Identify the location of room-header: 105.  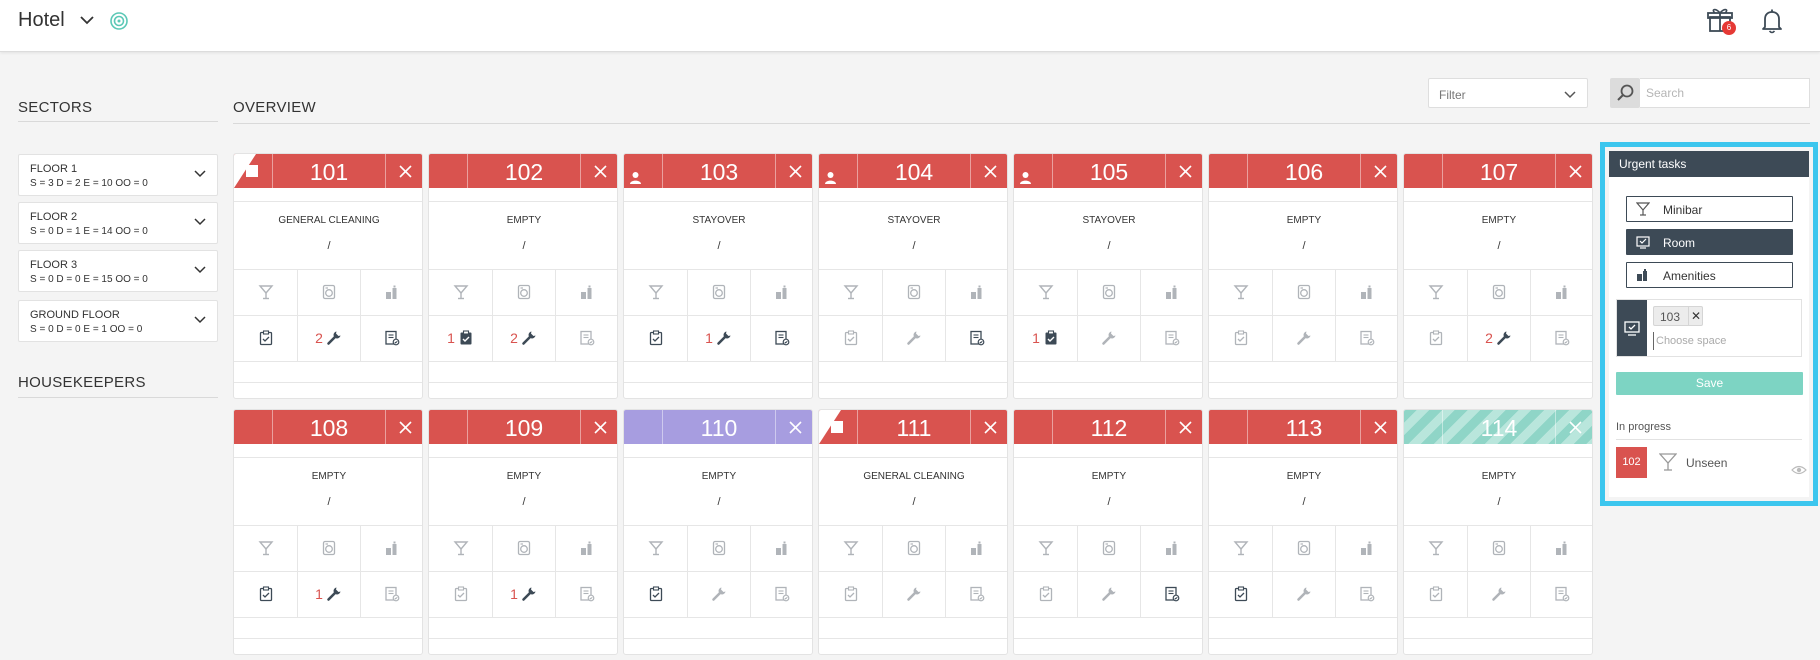
(1108, 171).